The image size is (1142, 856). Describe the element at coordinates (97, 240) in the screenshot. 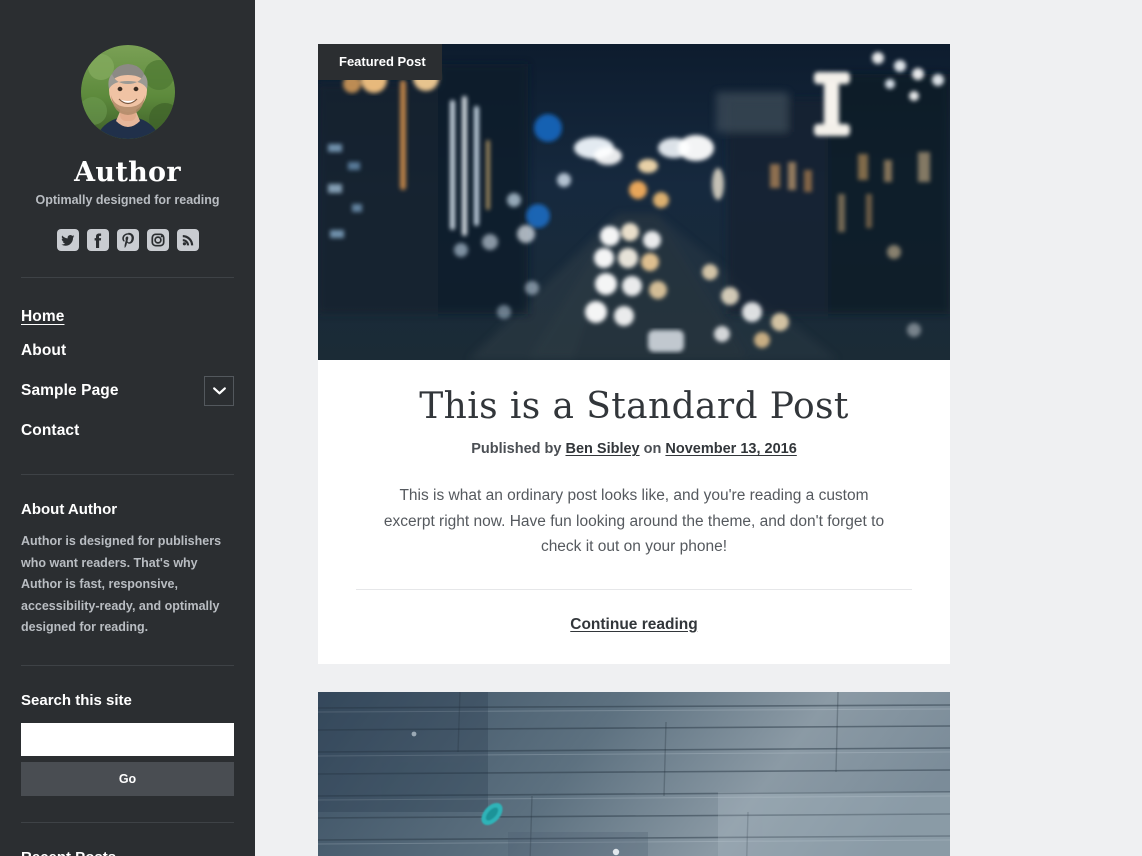

I see `facebook-icon` at that location.